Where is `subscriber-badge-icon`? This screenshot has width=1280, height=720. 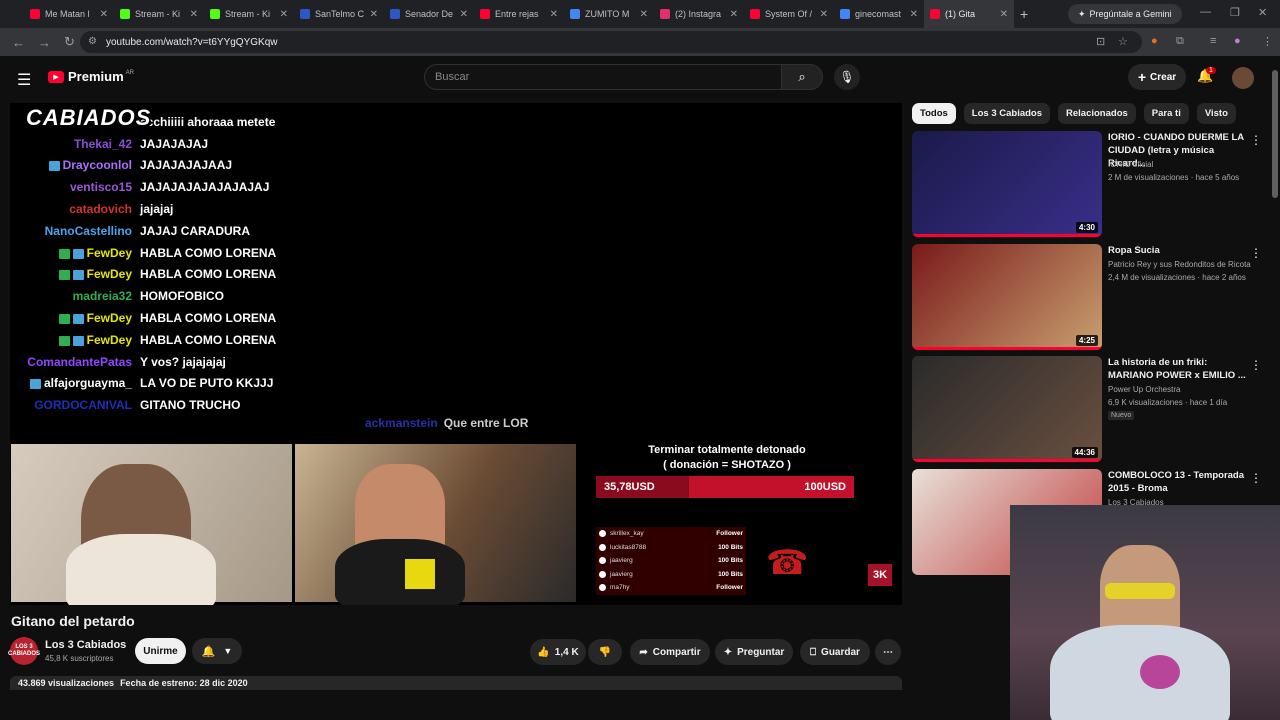 subscriber-badge-icon is located at coordinates (54, 166).